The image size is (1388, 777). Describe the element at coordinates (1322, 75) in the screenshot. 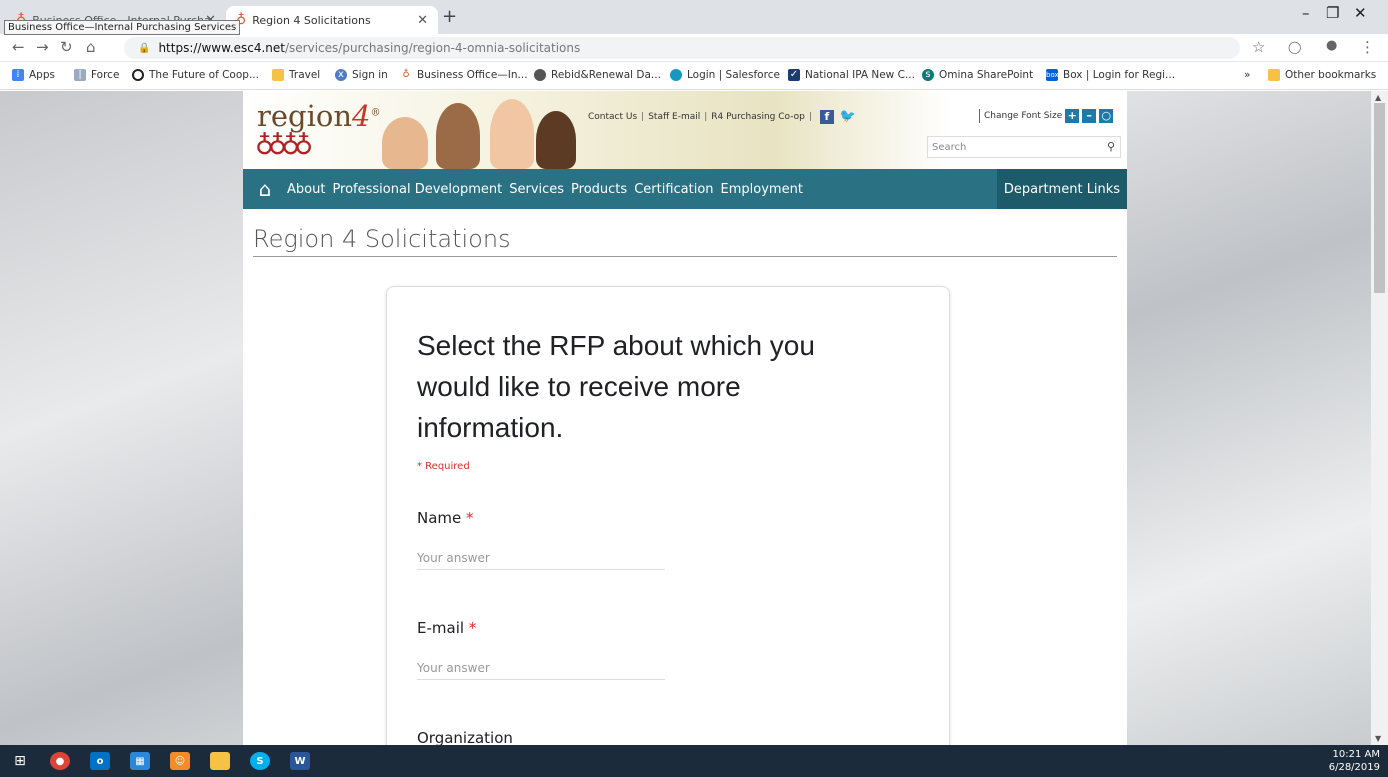

I see `other-bookmarks: Other bookmarks` at that location.